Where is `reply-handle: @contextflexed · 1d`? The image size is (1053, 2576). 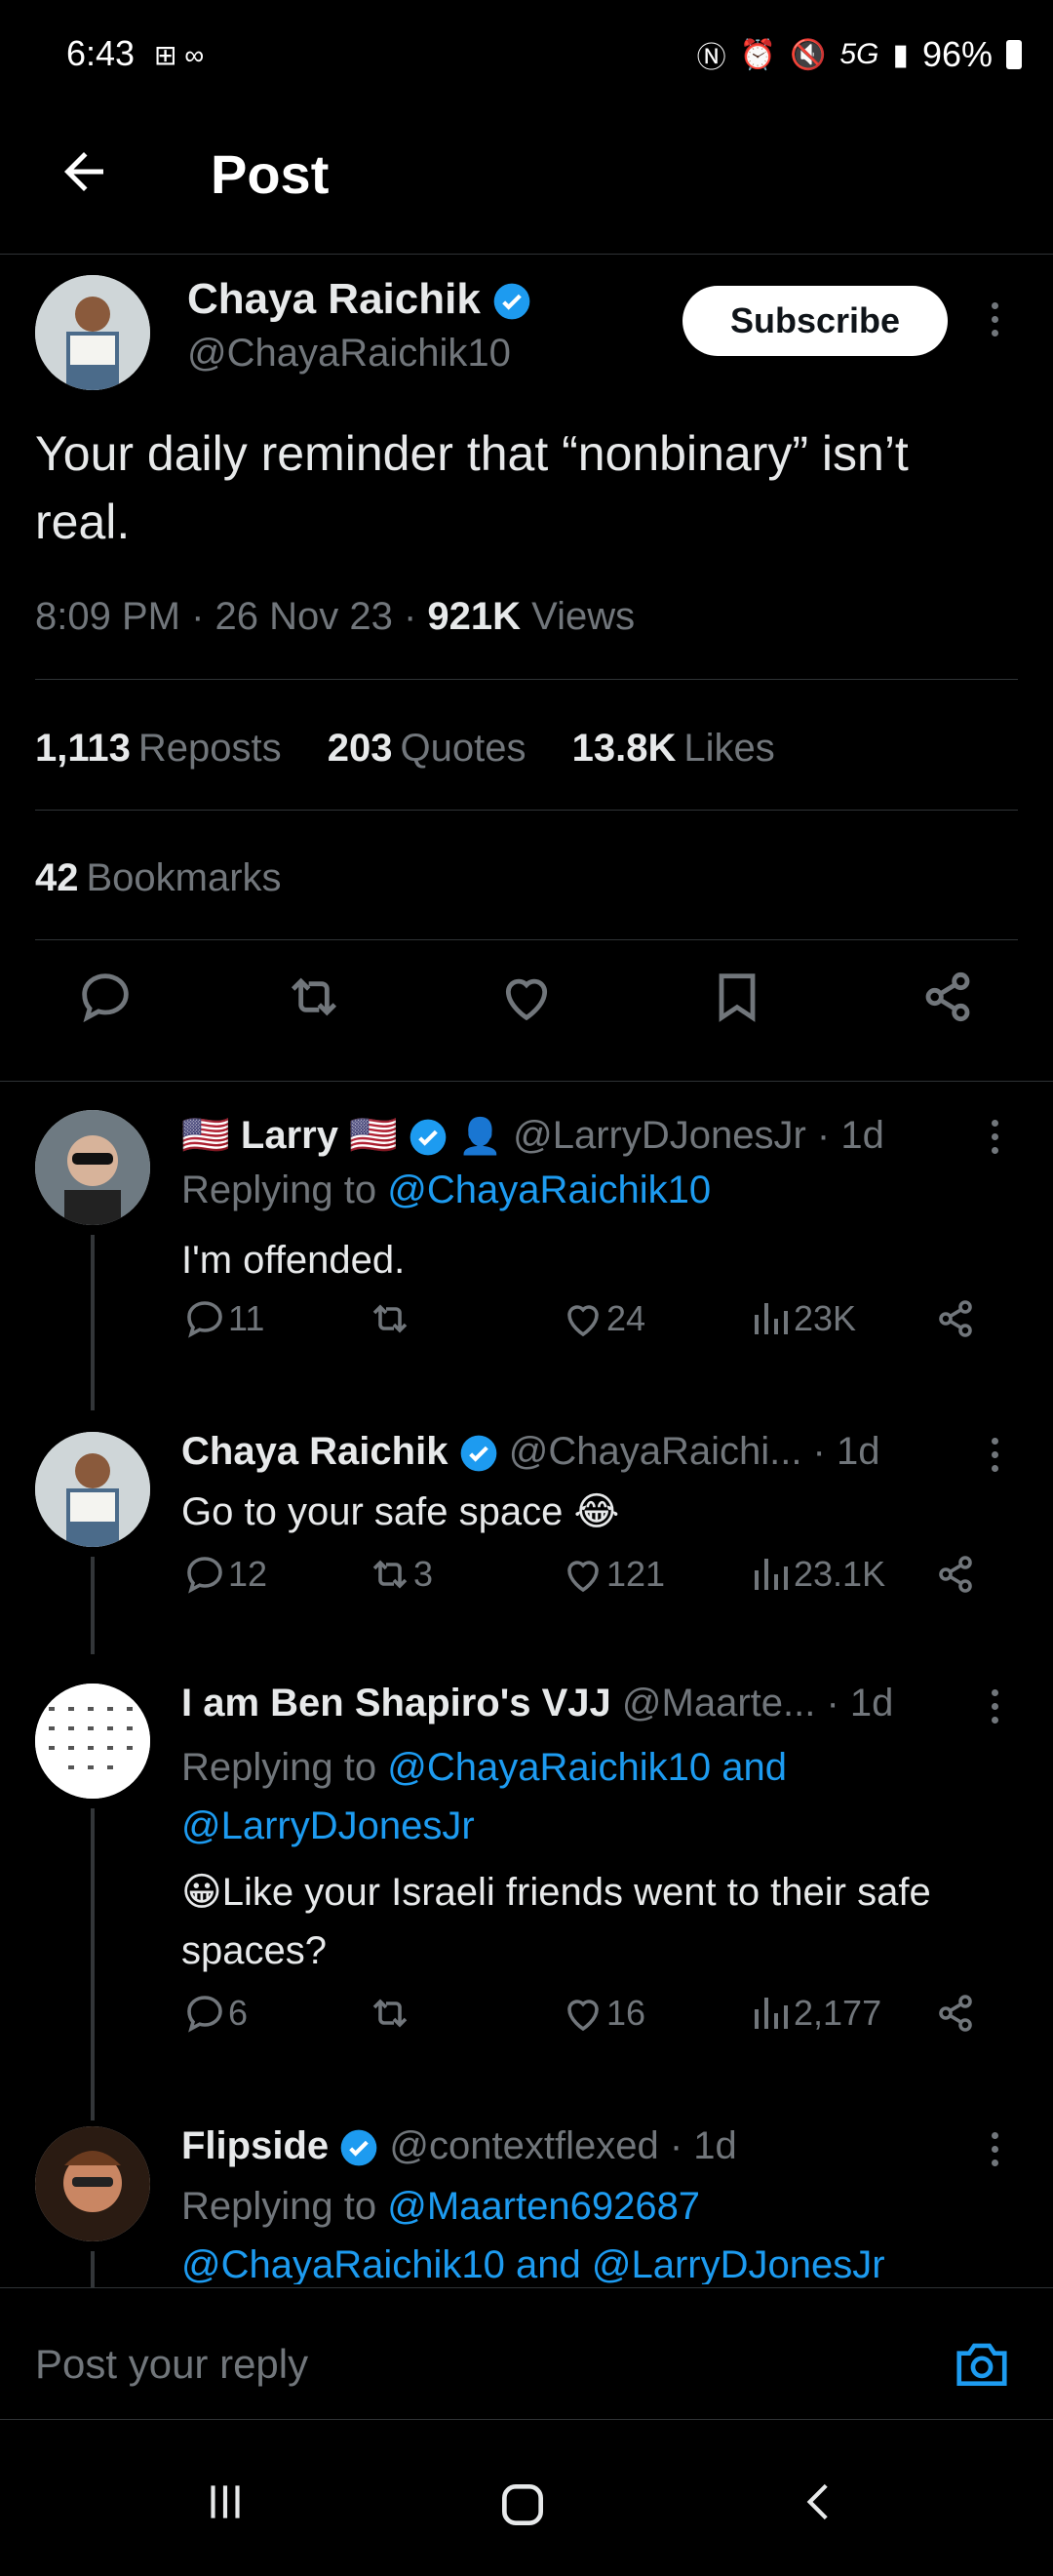
reply-handle: @contextflexed · 1d is located at coordinates (562, 2145).